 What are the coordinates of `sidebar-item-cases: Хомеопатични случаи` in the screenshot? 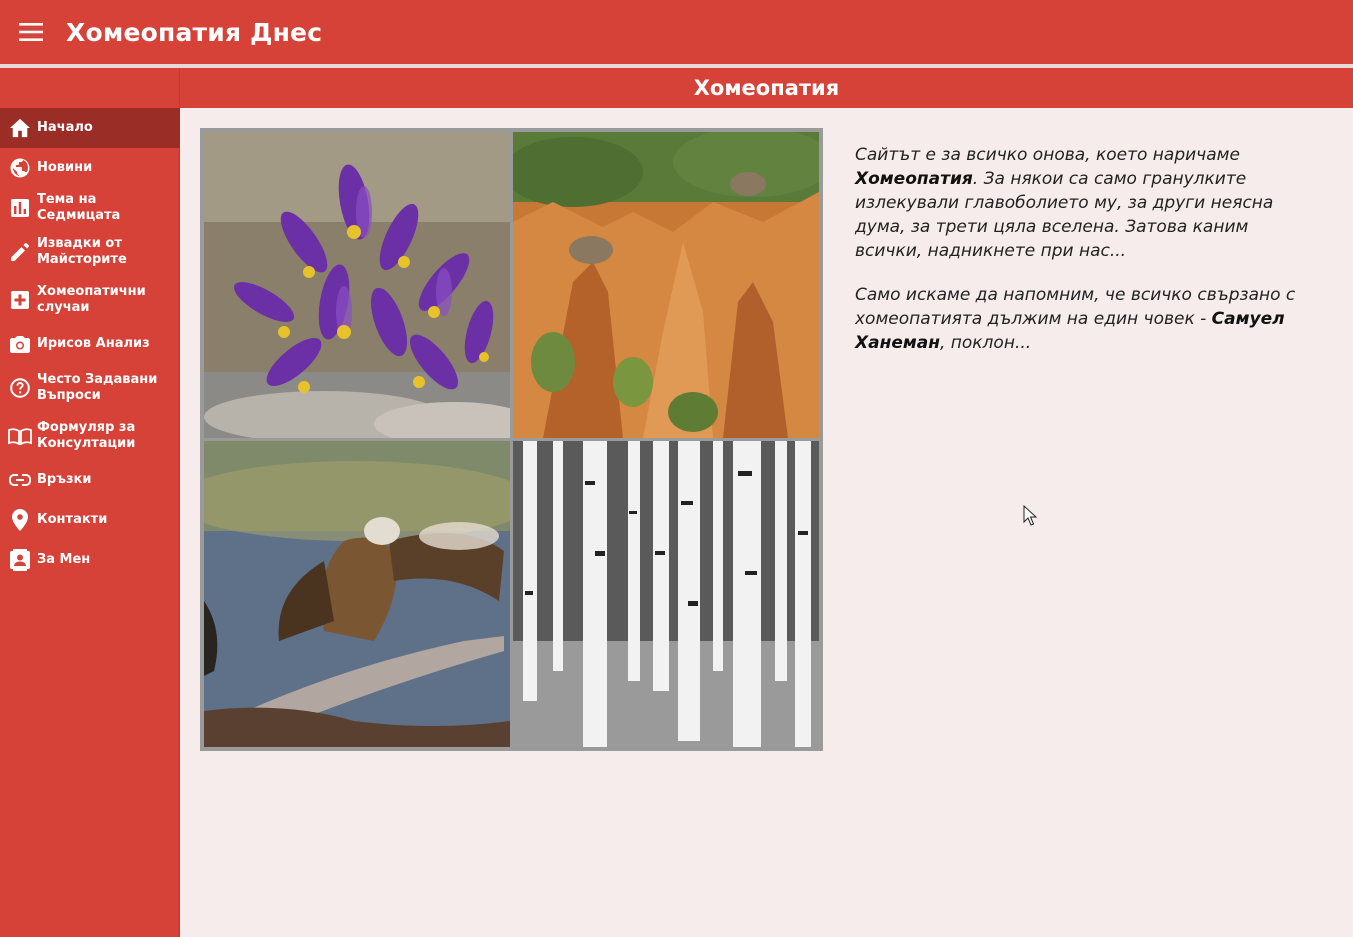 It's located at (90, 300).